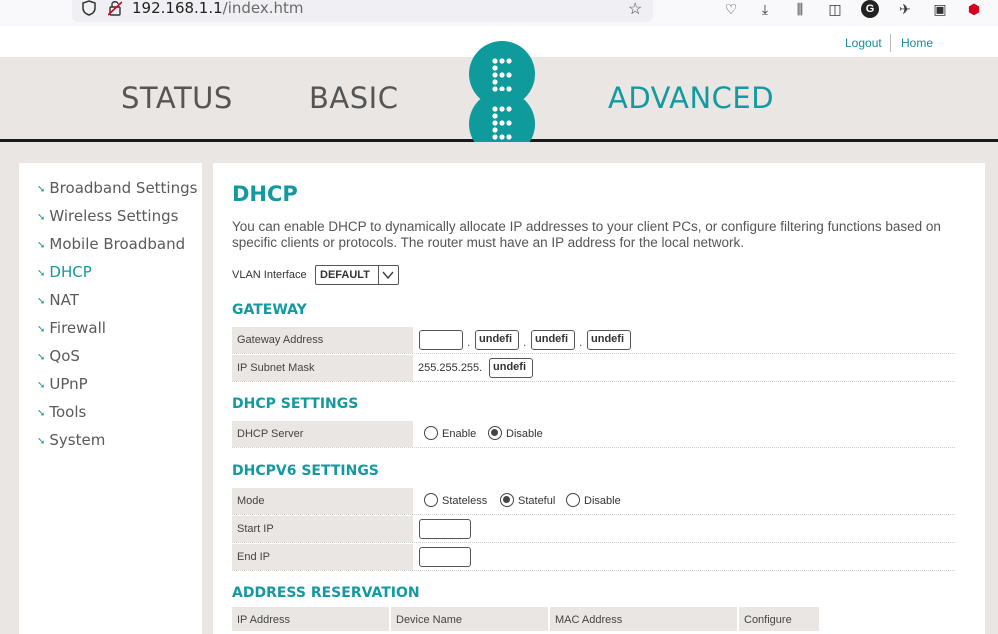 The height and width of the screenshot is (634, 998). What do you see at coordinates (779, 619) in the screenshot?
I see `column-header-configure: Configure` at bounding box center [779, 619].